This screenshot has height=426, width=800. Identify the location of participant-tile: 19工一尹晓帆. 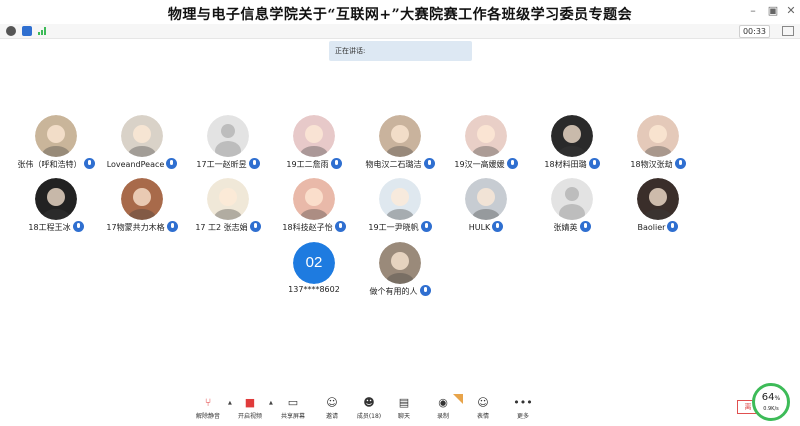
(400, 210).